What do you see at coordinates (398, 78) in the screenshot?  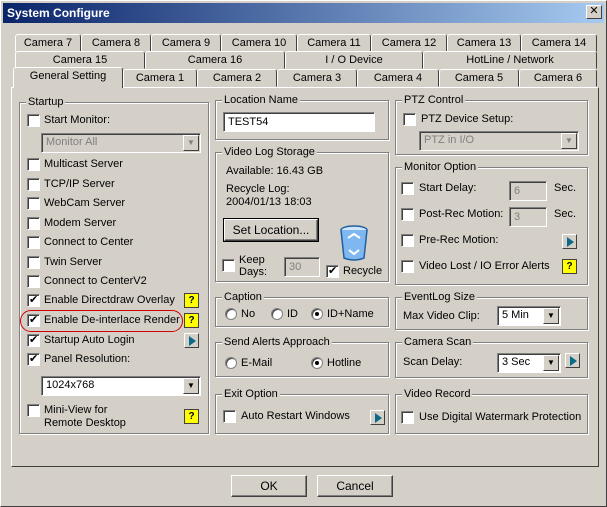 I see `tab-camera-4: Camera 4` at bounding box center [398, 78].